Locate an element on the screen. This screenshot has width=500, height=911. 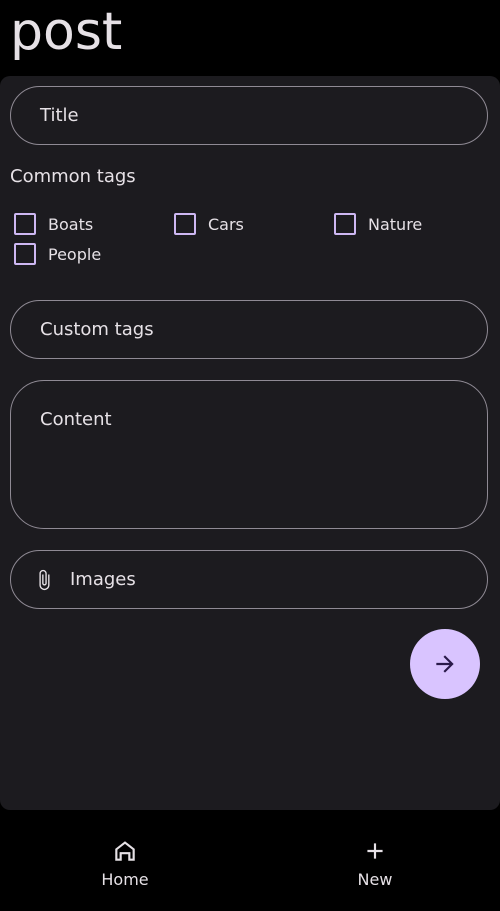
arrow-forward-icon is located at coordinates (445, 664).